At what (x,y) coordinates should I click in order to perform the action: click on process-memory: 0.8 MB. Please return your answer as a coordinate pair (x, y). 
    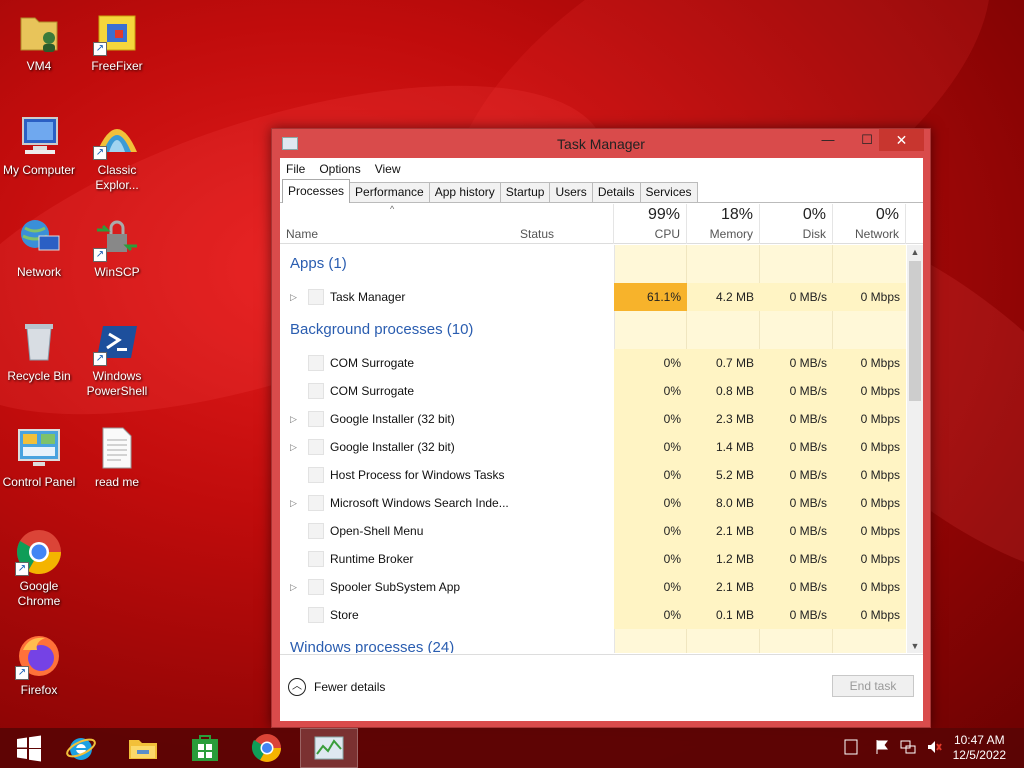
    Looking at the image, I should click on (723, 391).